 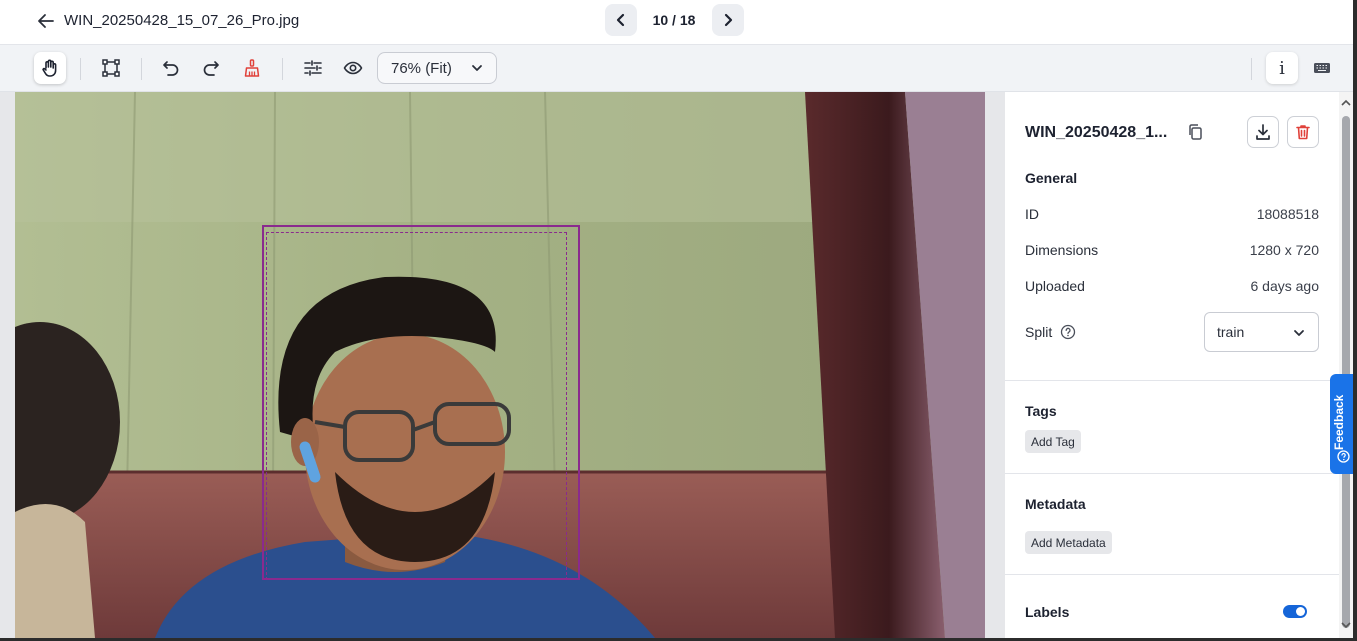 I want to click on adjust-sliders-icon, so click(x=313, y=68).